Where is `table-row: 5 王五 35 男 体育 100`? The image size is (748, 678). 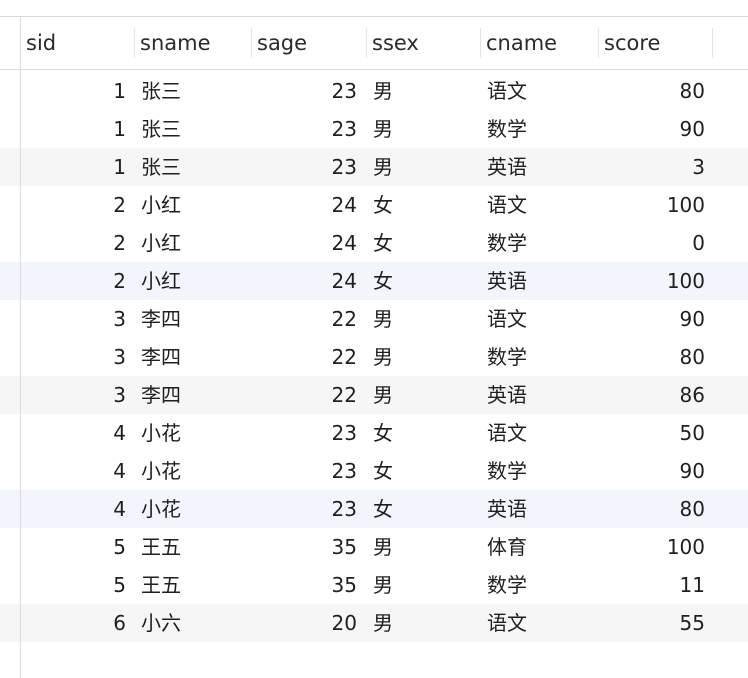
table-row: 5 王五 35 男 体育 100 is located at coordinates (374, 547).